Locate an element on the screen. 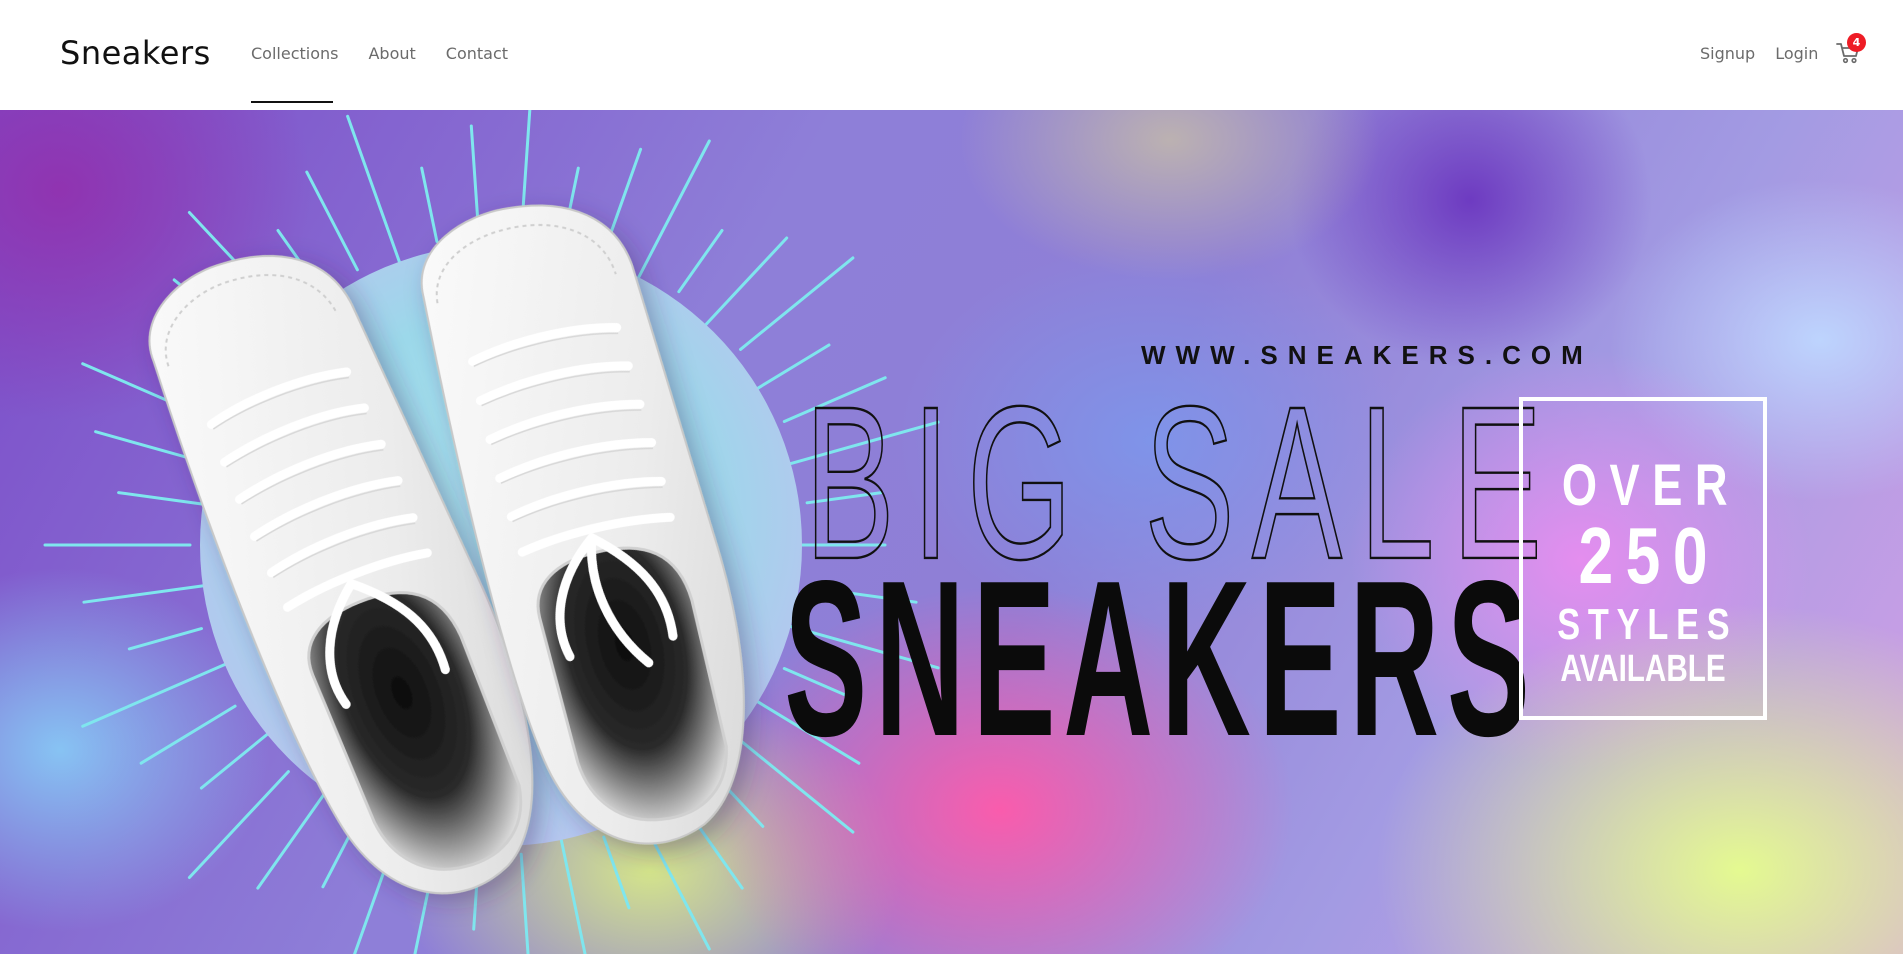  promo-available-text: AVAILABLE is located at coordinates (1643, 669).